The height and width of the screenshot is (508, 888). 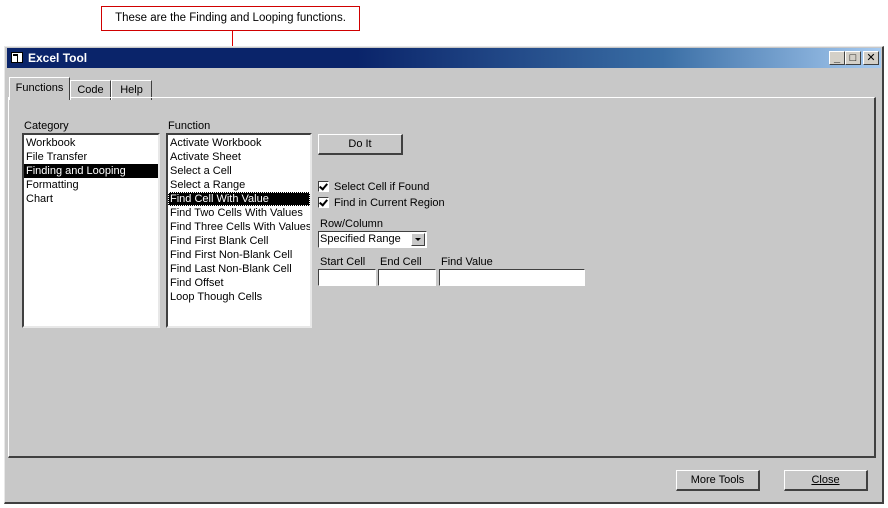 I want to click on close-icon: ✕, so click(x=871, y=58).